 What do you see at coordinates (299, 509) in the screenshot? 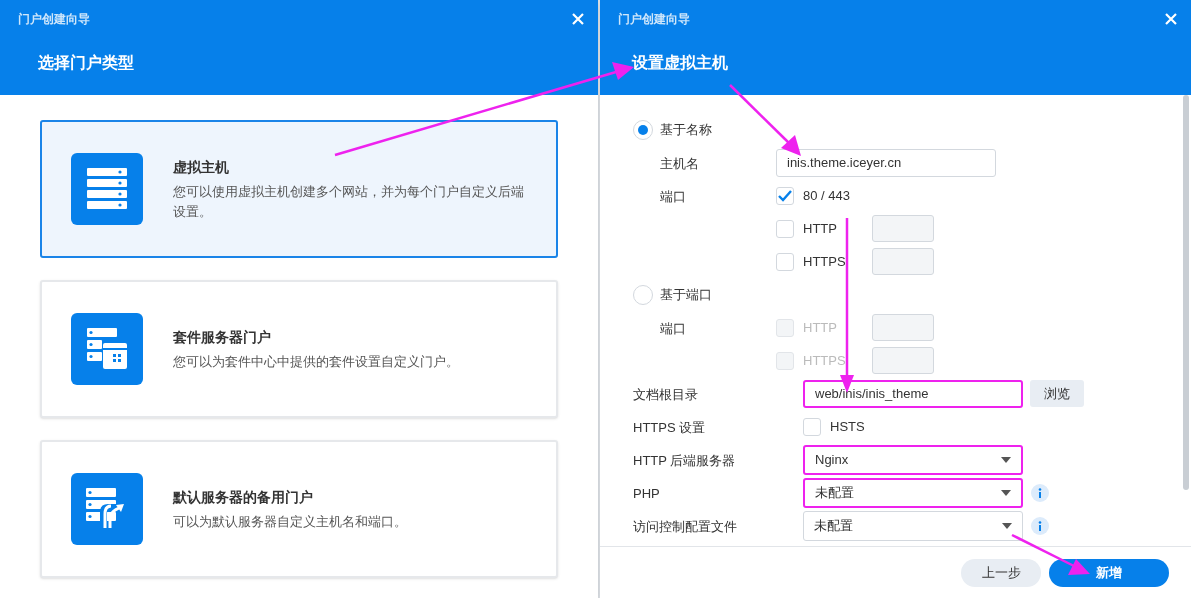
I see `portal-type-card: 默认服务器的备用门户 可以为默认服务器自定义主机名和端口。` at bounding box center [299, 509].